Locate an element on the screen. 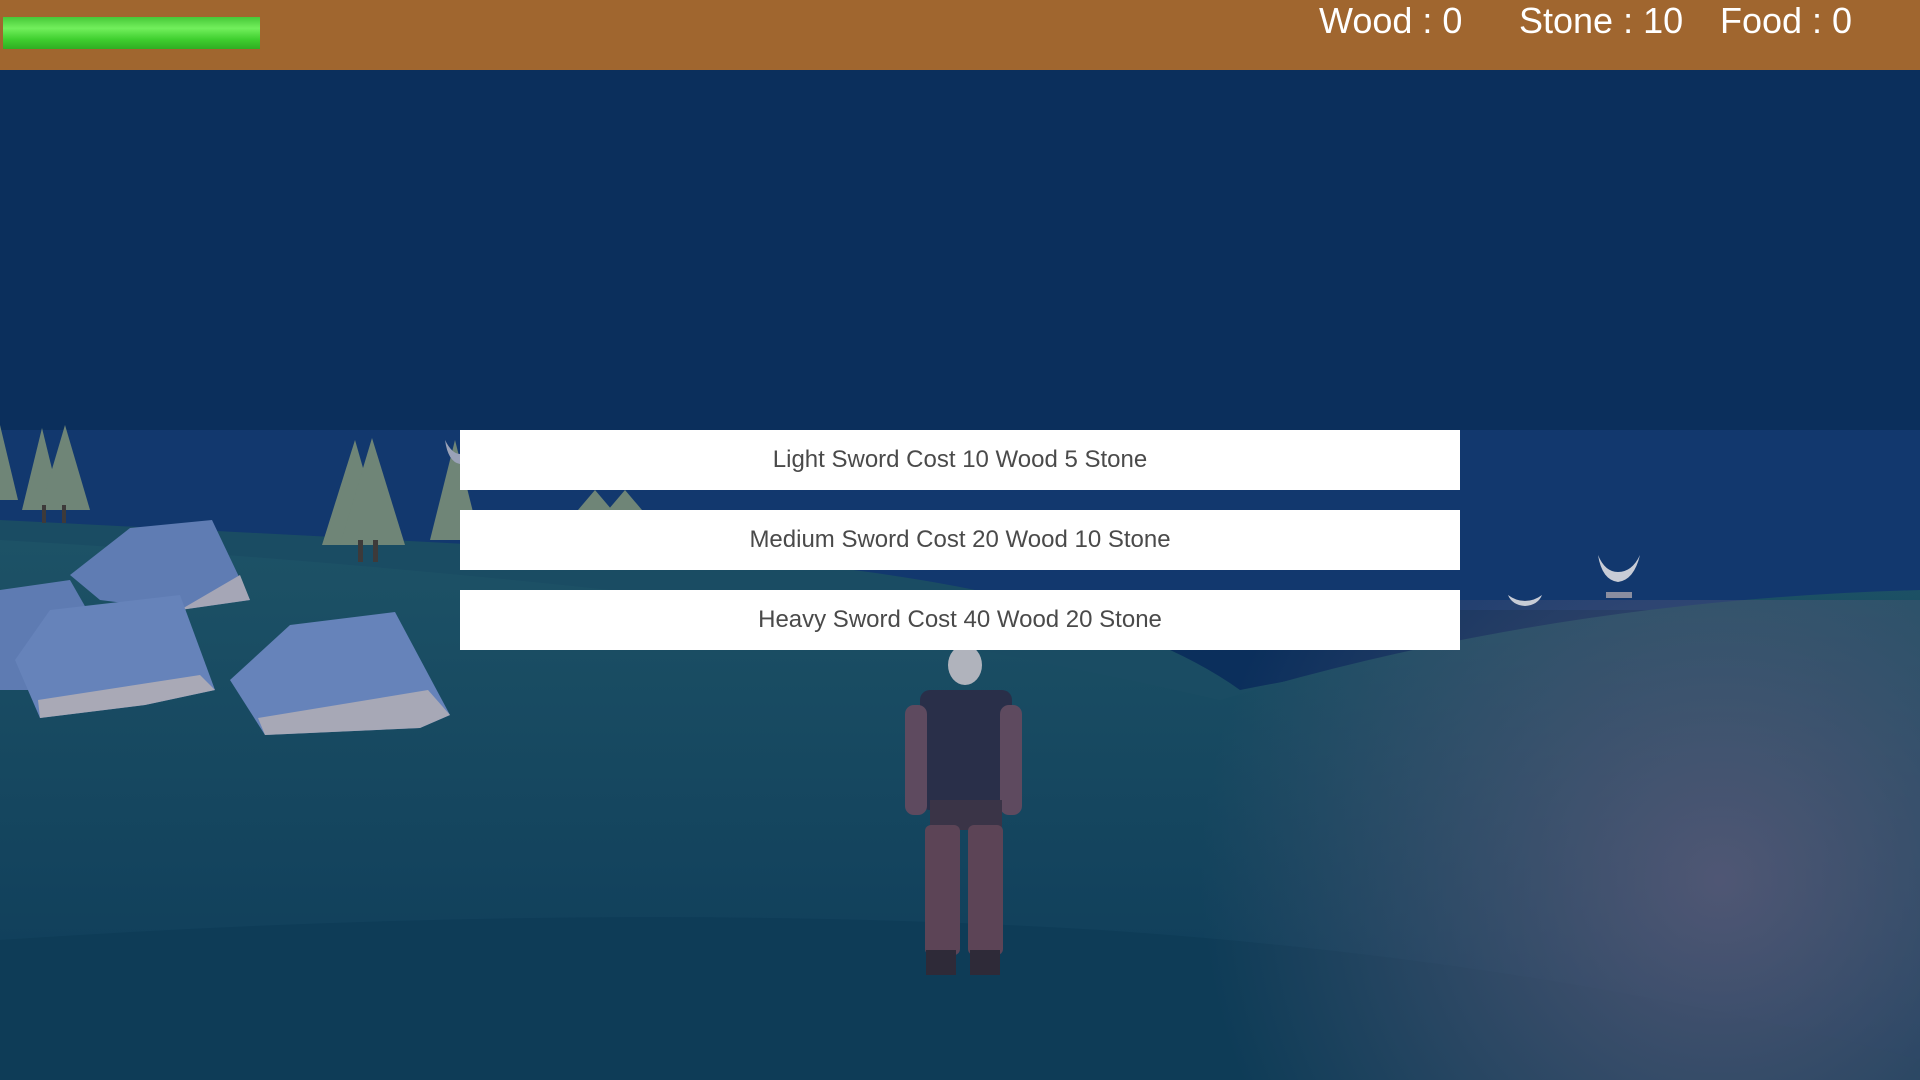 The width and height of the screenshot is (1920, 1080). health-bar is located at coordinates (131, 33).